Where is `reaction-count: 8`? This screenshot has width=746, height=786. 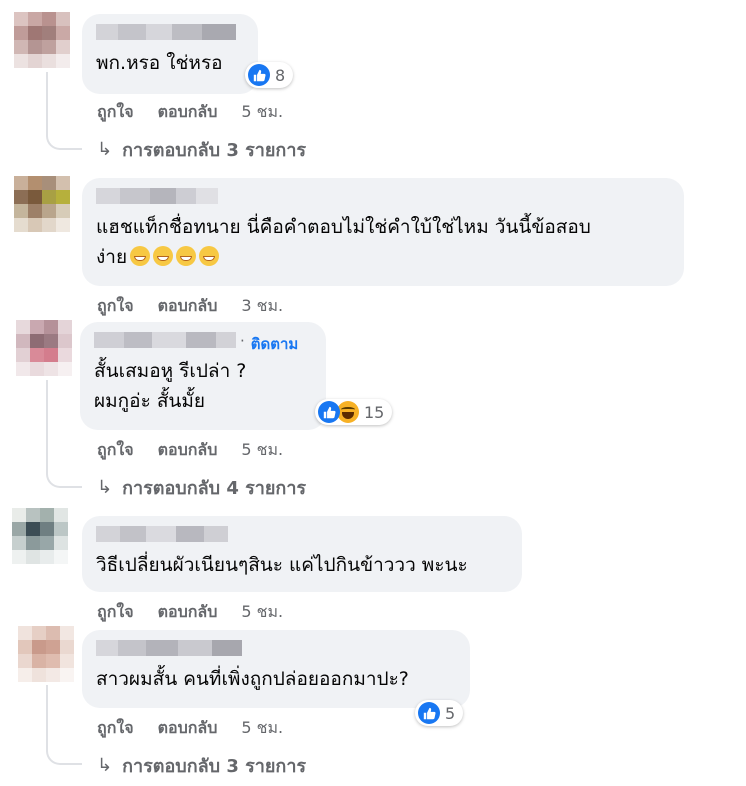
reaction-count: 8 is located at coordinates (280, 75).